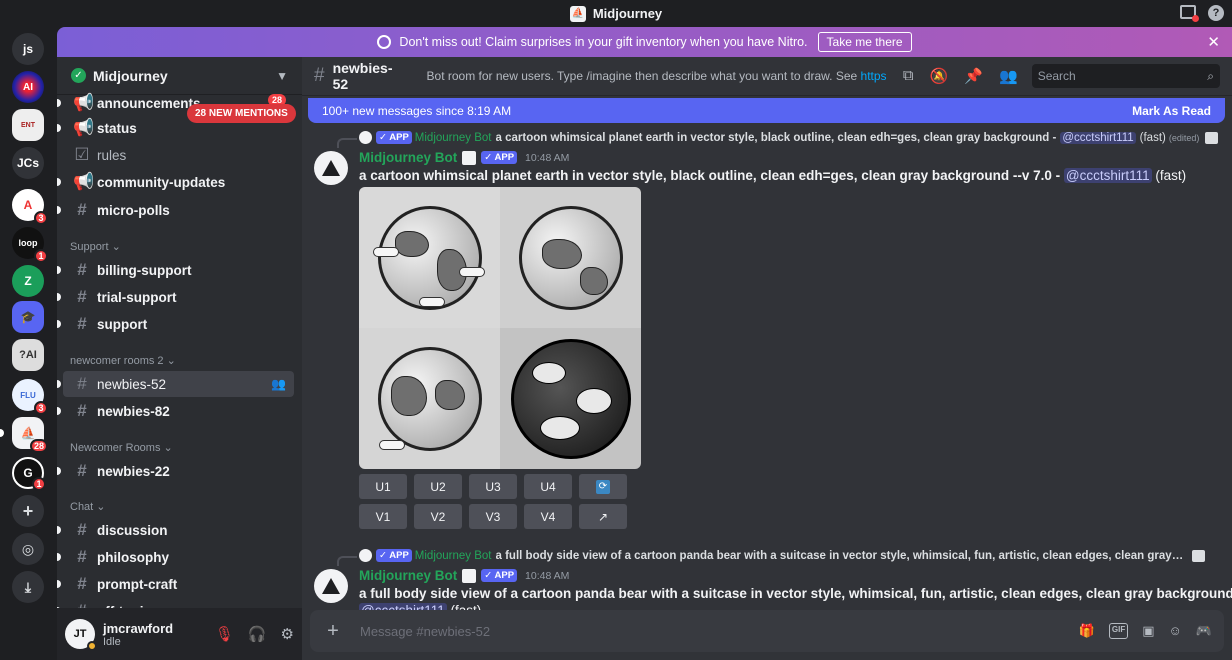 Image resolution: width=1232 pixels, height=660 pixels. What do you see at coordinates (1125, 76) in the screenshot?
I see `search-input: Search ⌕` at bounding box center [1125, 76].